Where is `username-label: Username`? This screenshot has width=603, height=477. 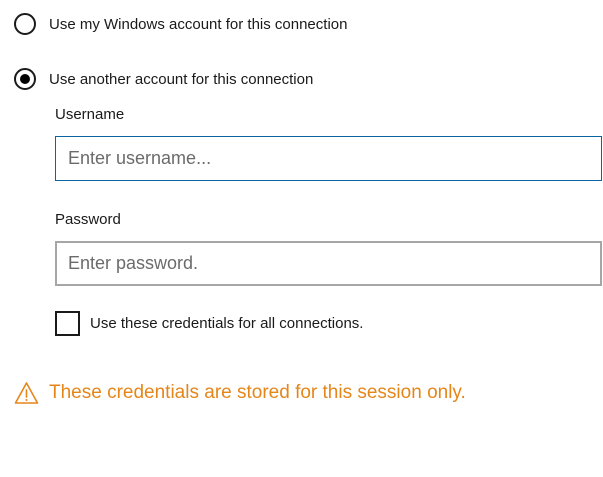
username-label: Username is located at coordinates (90, 114).